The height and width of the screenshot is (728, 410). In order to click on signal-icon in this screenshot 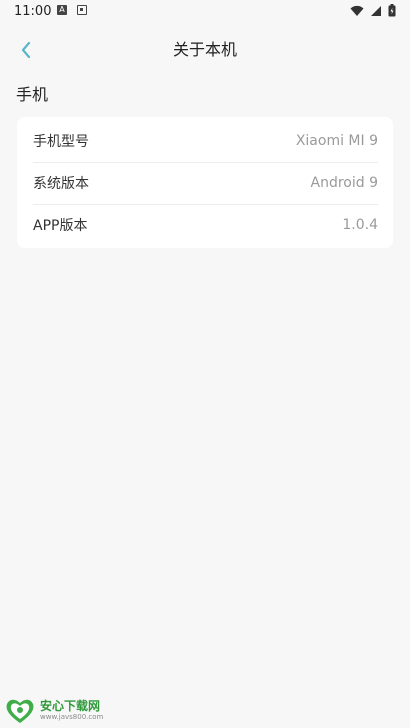, I will do `click(376, 10)`.